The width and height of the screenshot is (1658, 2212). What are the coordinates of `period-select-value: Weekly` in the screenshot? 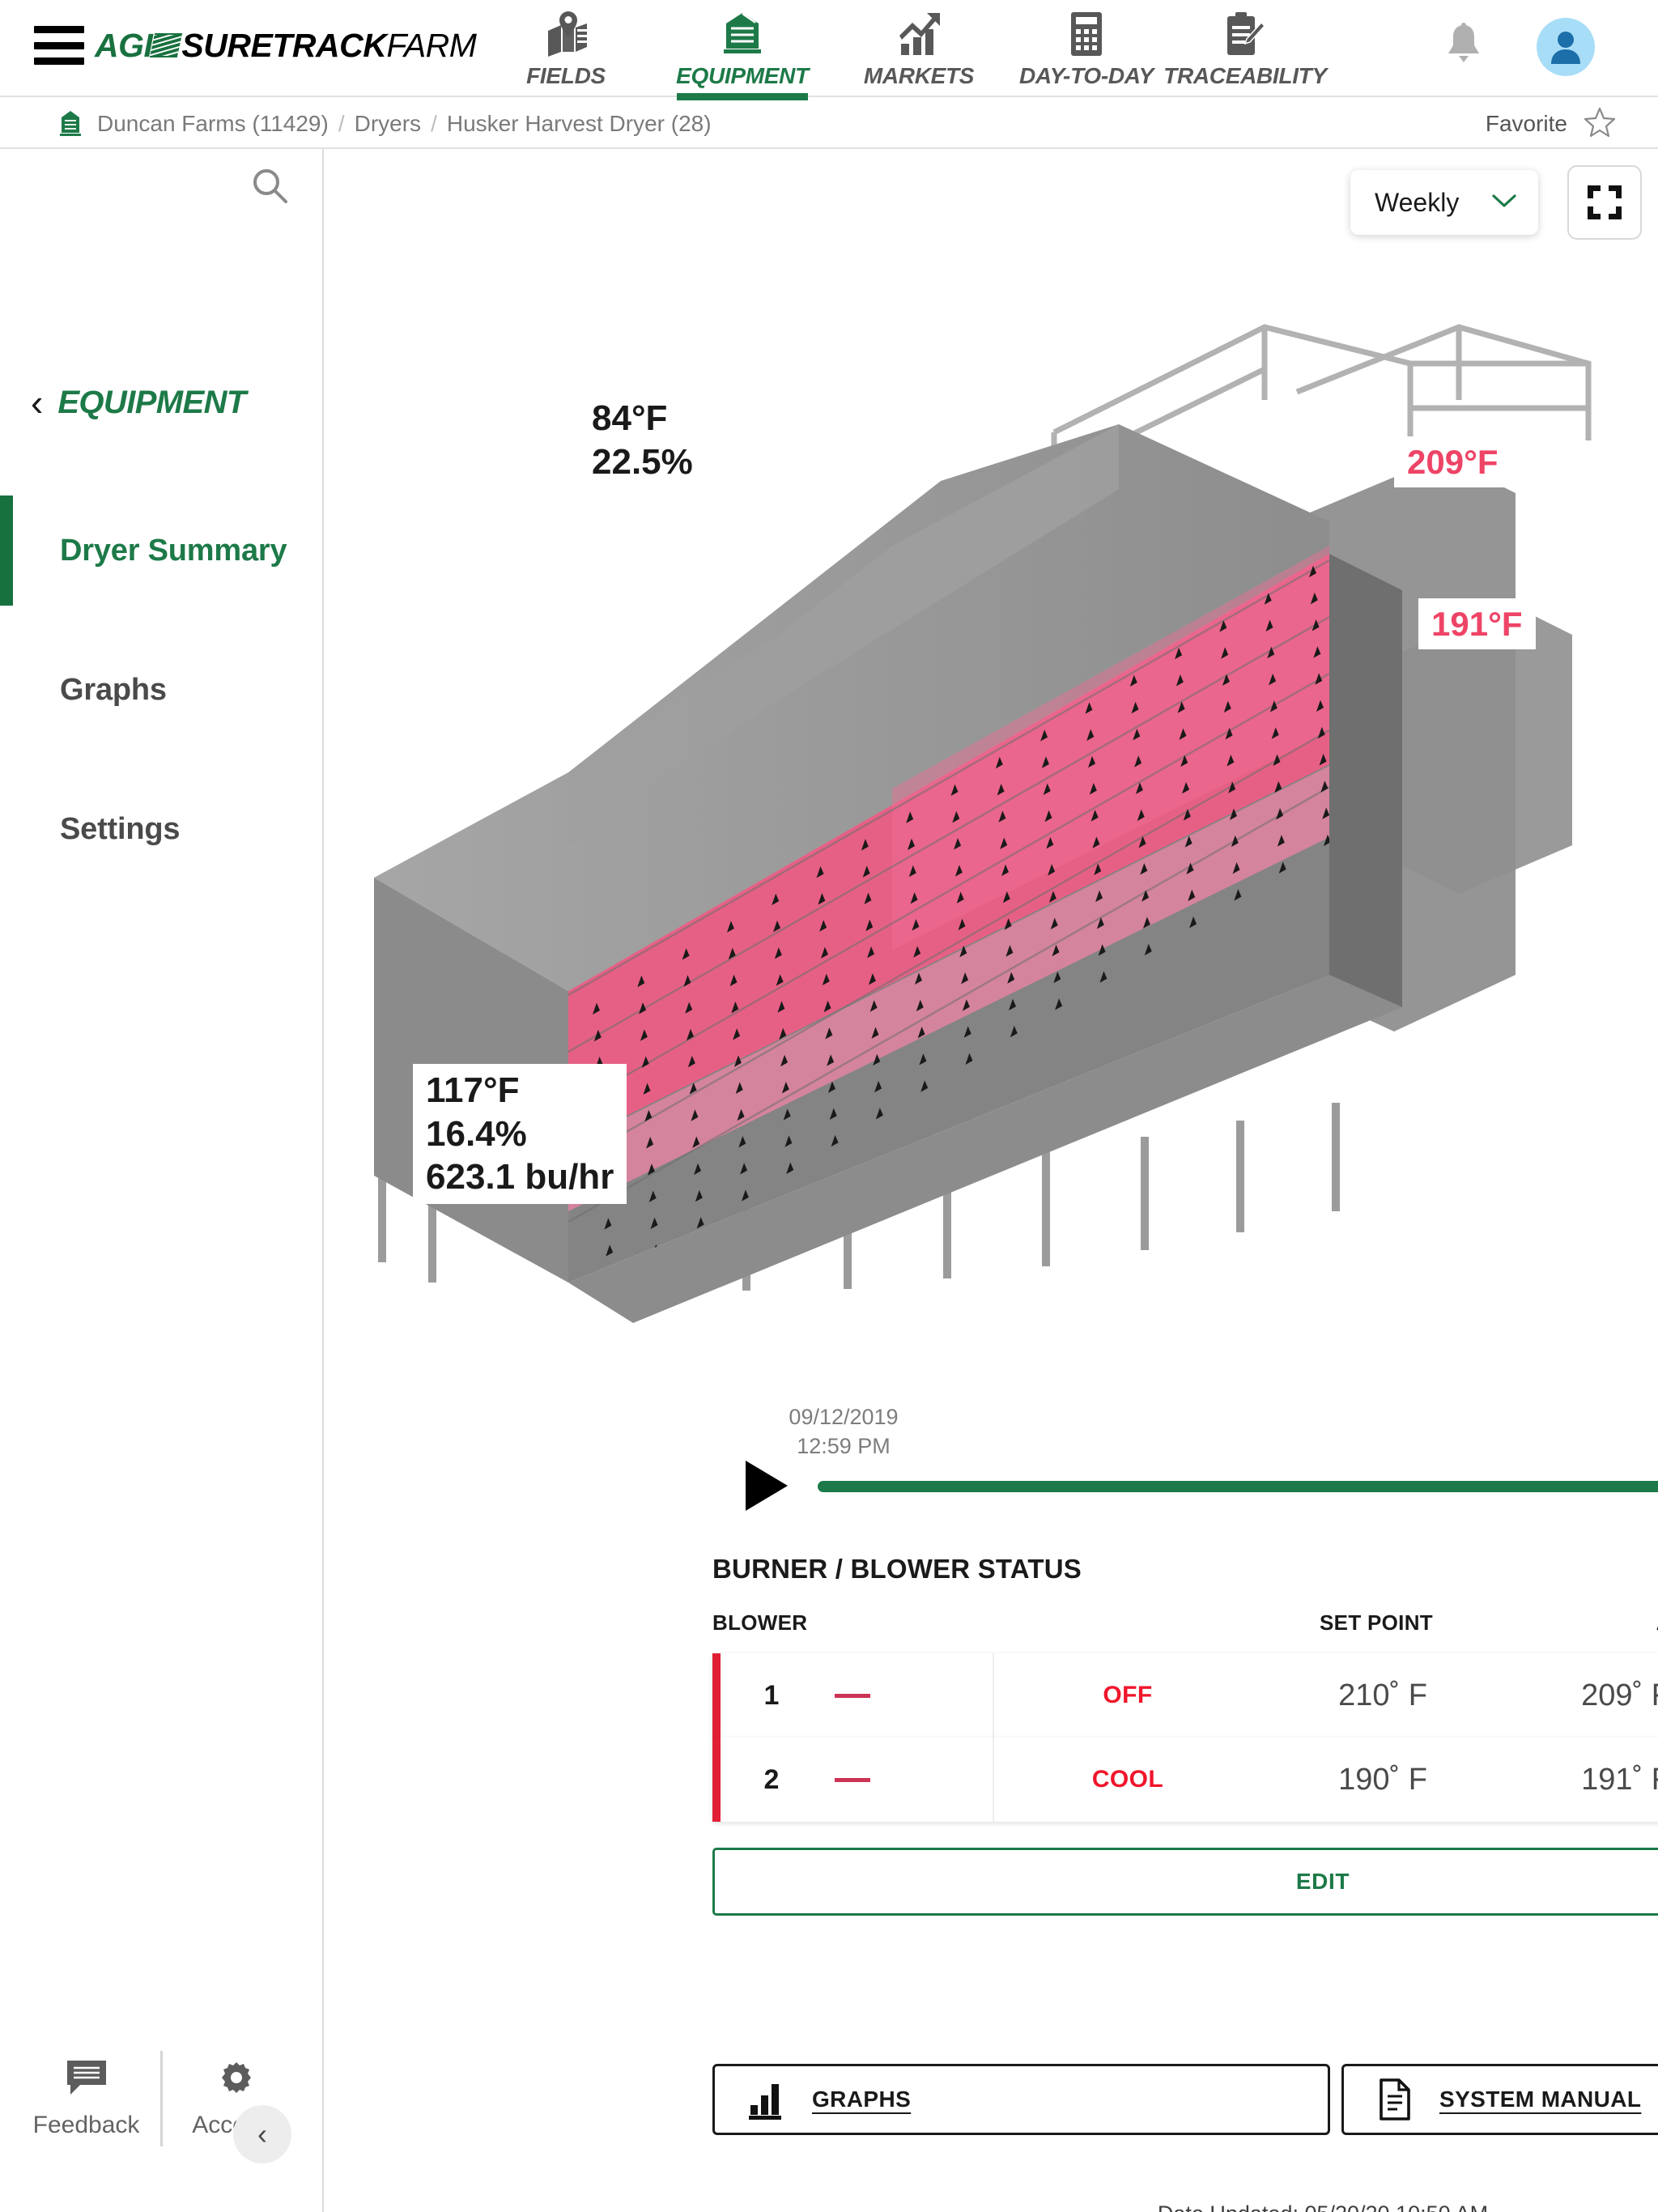 It's located at (1417, 202).